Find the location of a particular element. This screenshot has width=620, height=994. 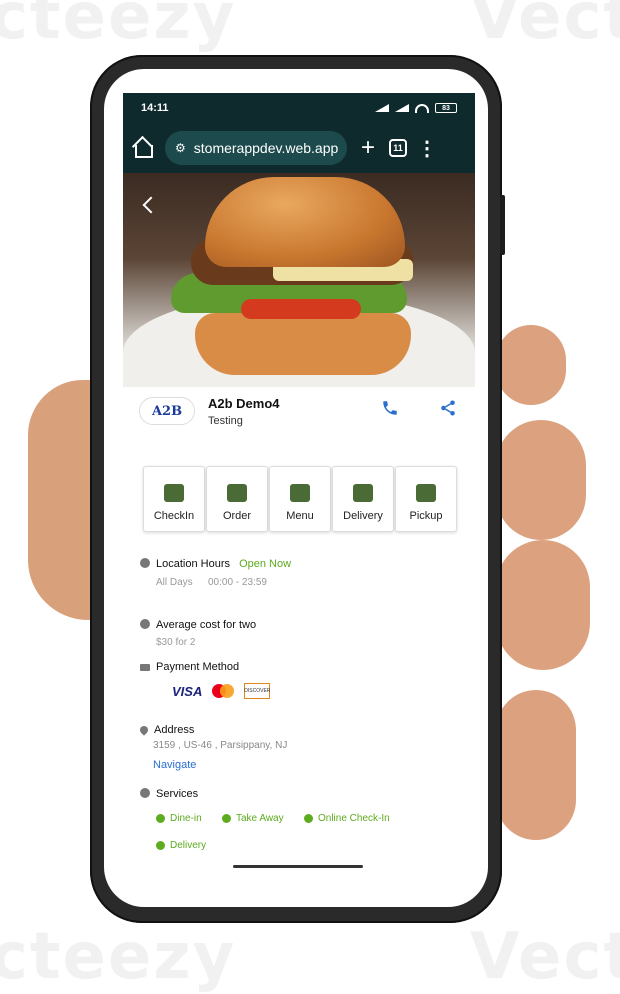

delivery-button: Delivery is located at coordinates (363, 499).